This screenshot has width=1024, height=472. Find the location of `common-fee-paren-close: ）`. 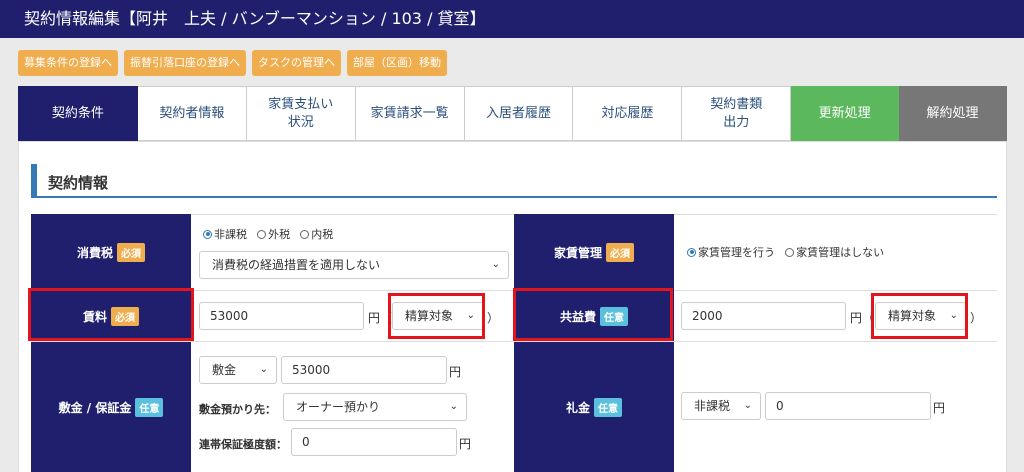

common-fee-paren-close: ） is located at coordinates (976, 318).